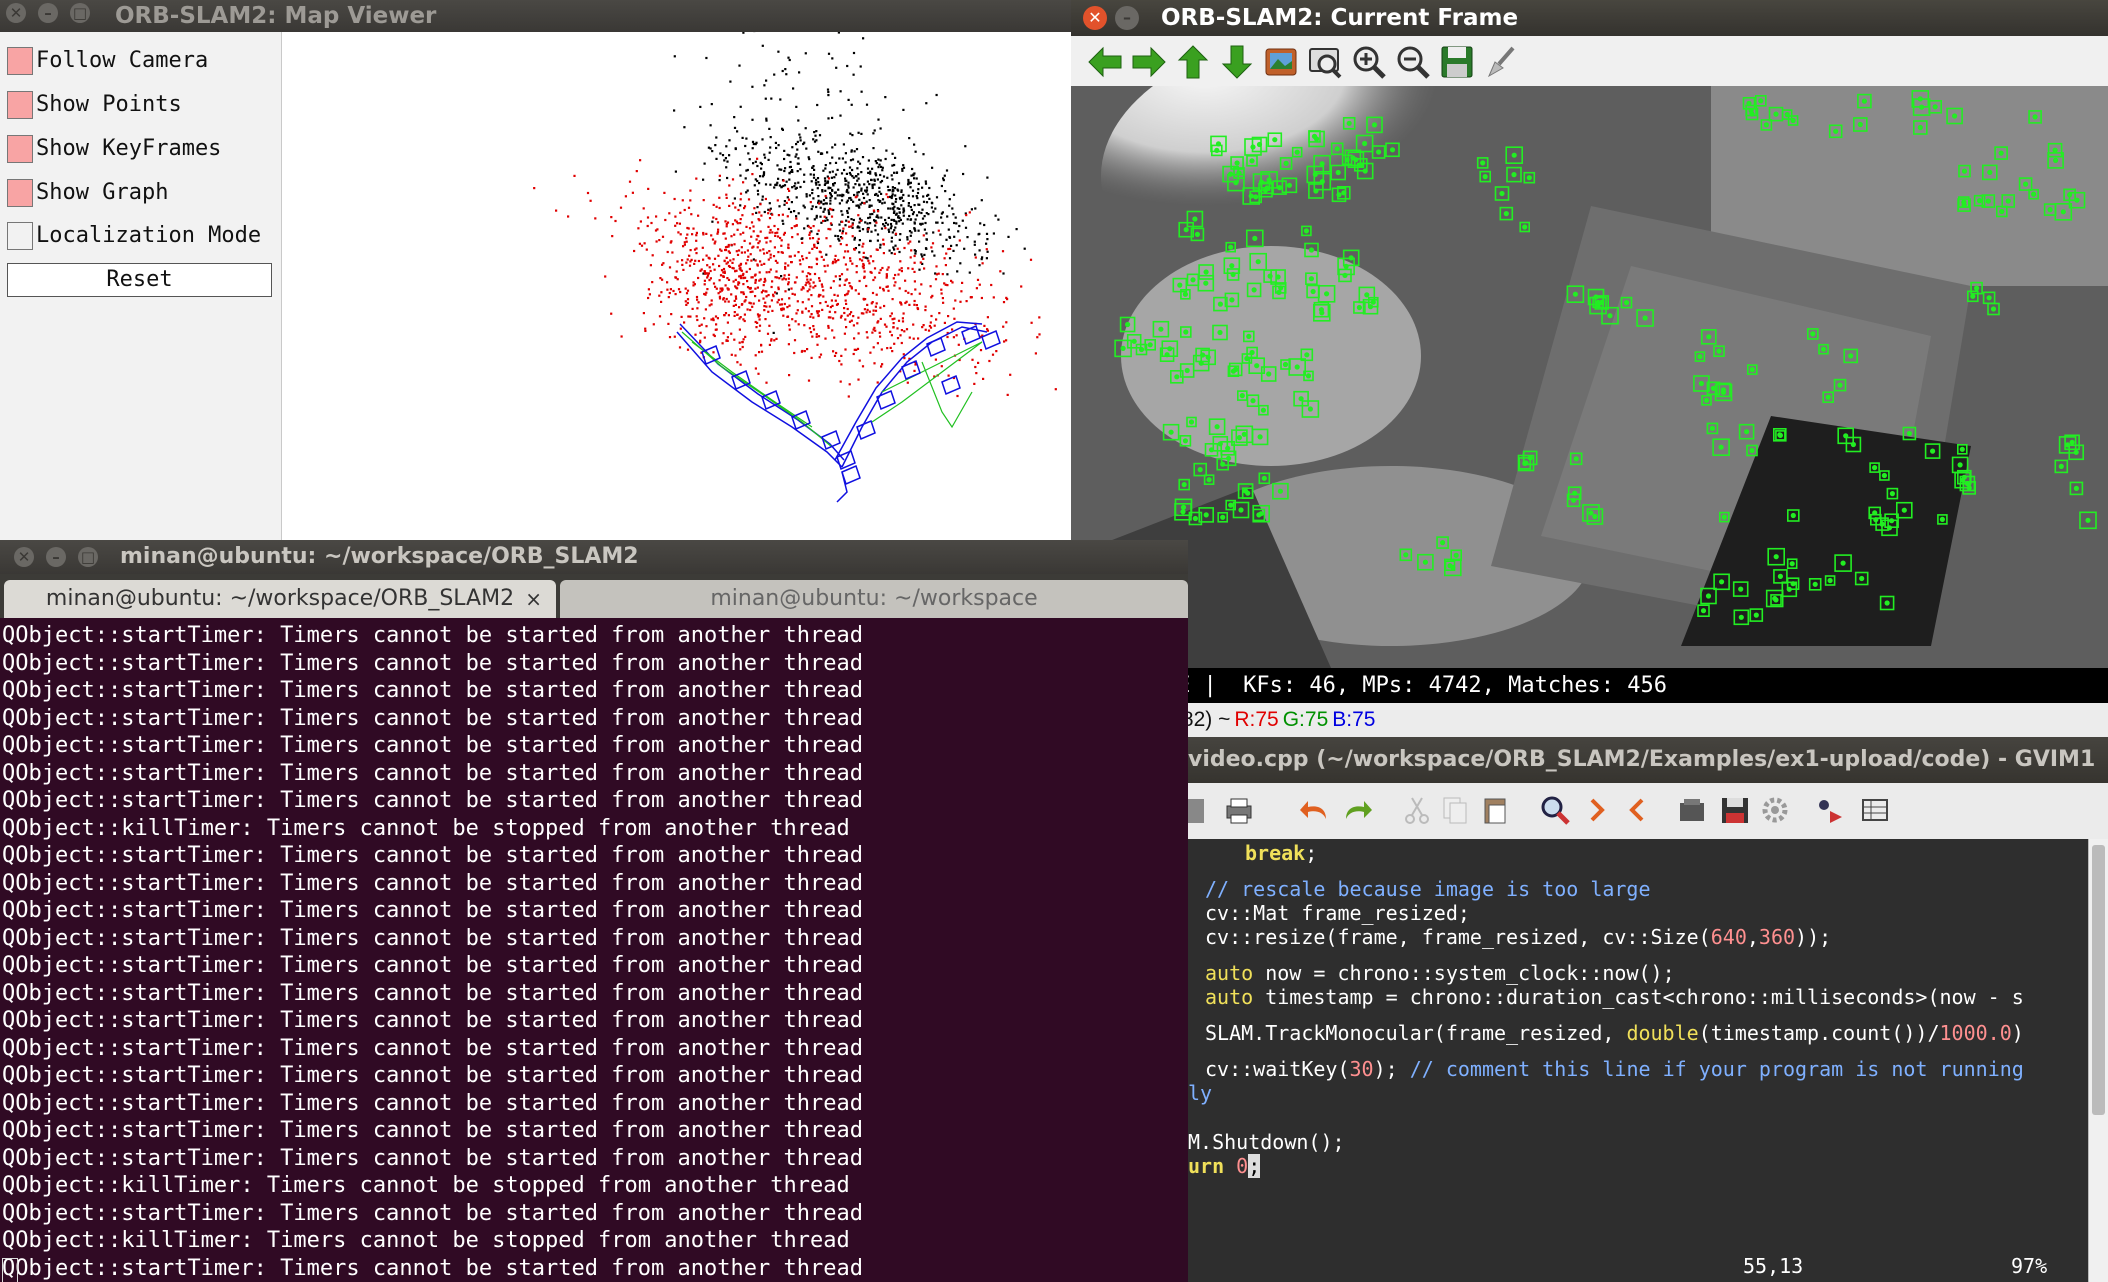 Image resolution: width=2108 pixels, height=1282 pixels. I want to click on arrow-down-icon, so click(1237, 62).